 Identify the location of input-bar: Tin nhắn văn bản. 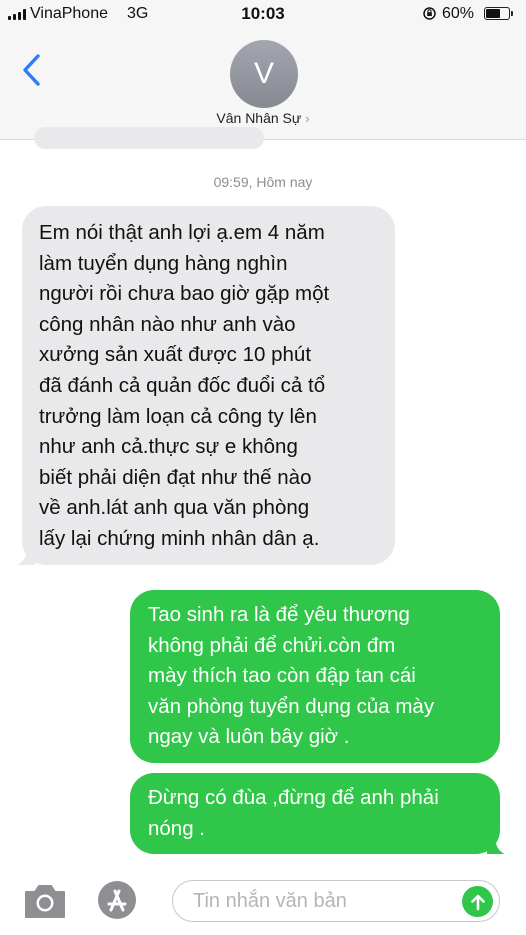
(263, 900).